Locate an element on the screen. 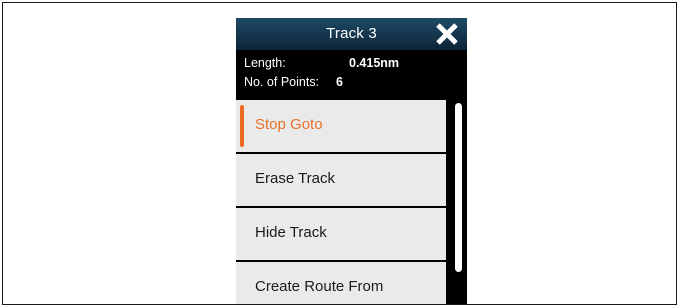  length-label: Length: is located at coordinates (265, 63).